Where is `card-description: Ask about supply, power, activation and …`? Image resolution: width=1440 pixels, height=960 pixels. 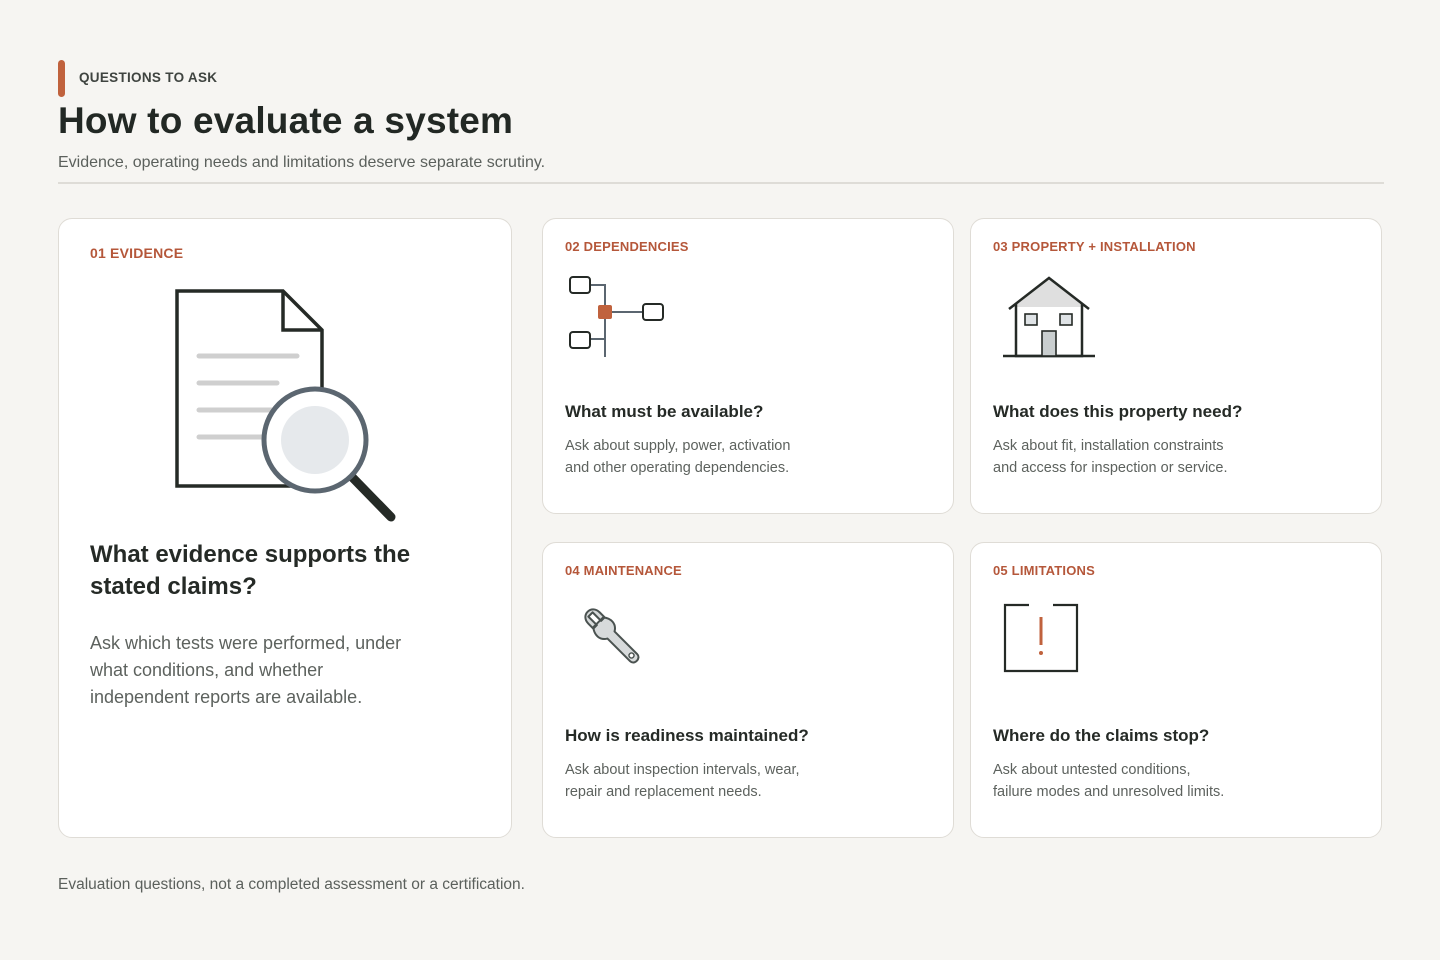
card-description: Ask about supply, power, activation and … is located at coordinates (678, 457).